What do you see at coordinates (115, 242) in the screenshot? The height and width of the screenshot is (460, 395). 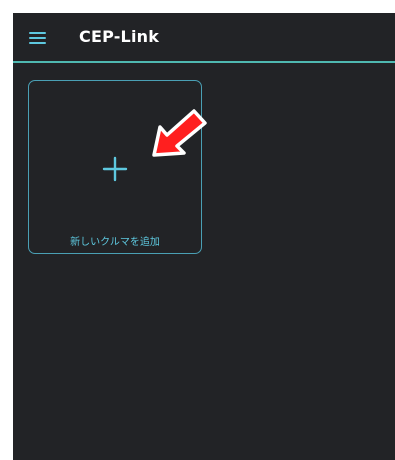 I see `add-car-label: 新しいクルマを追加` at bounding box center [115, 242].